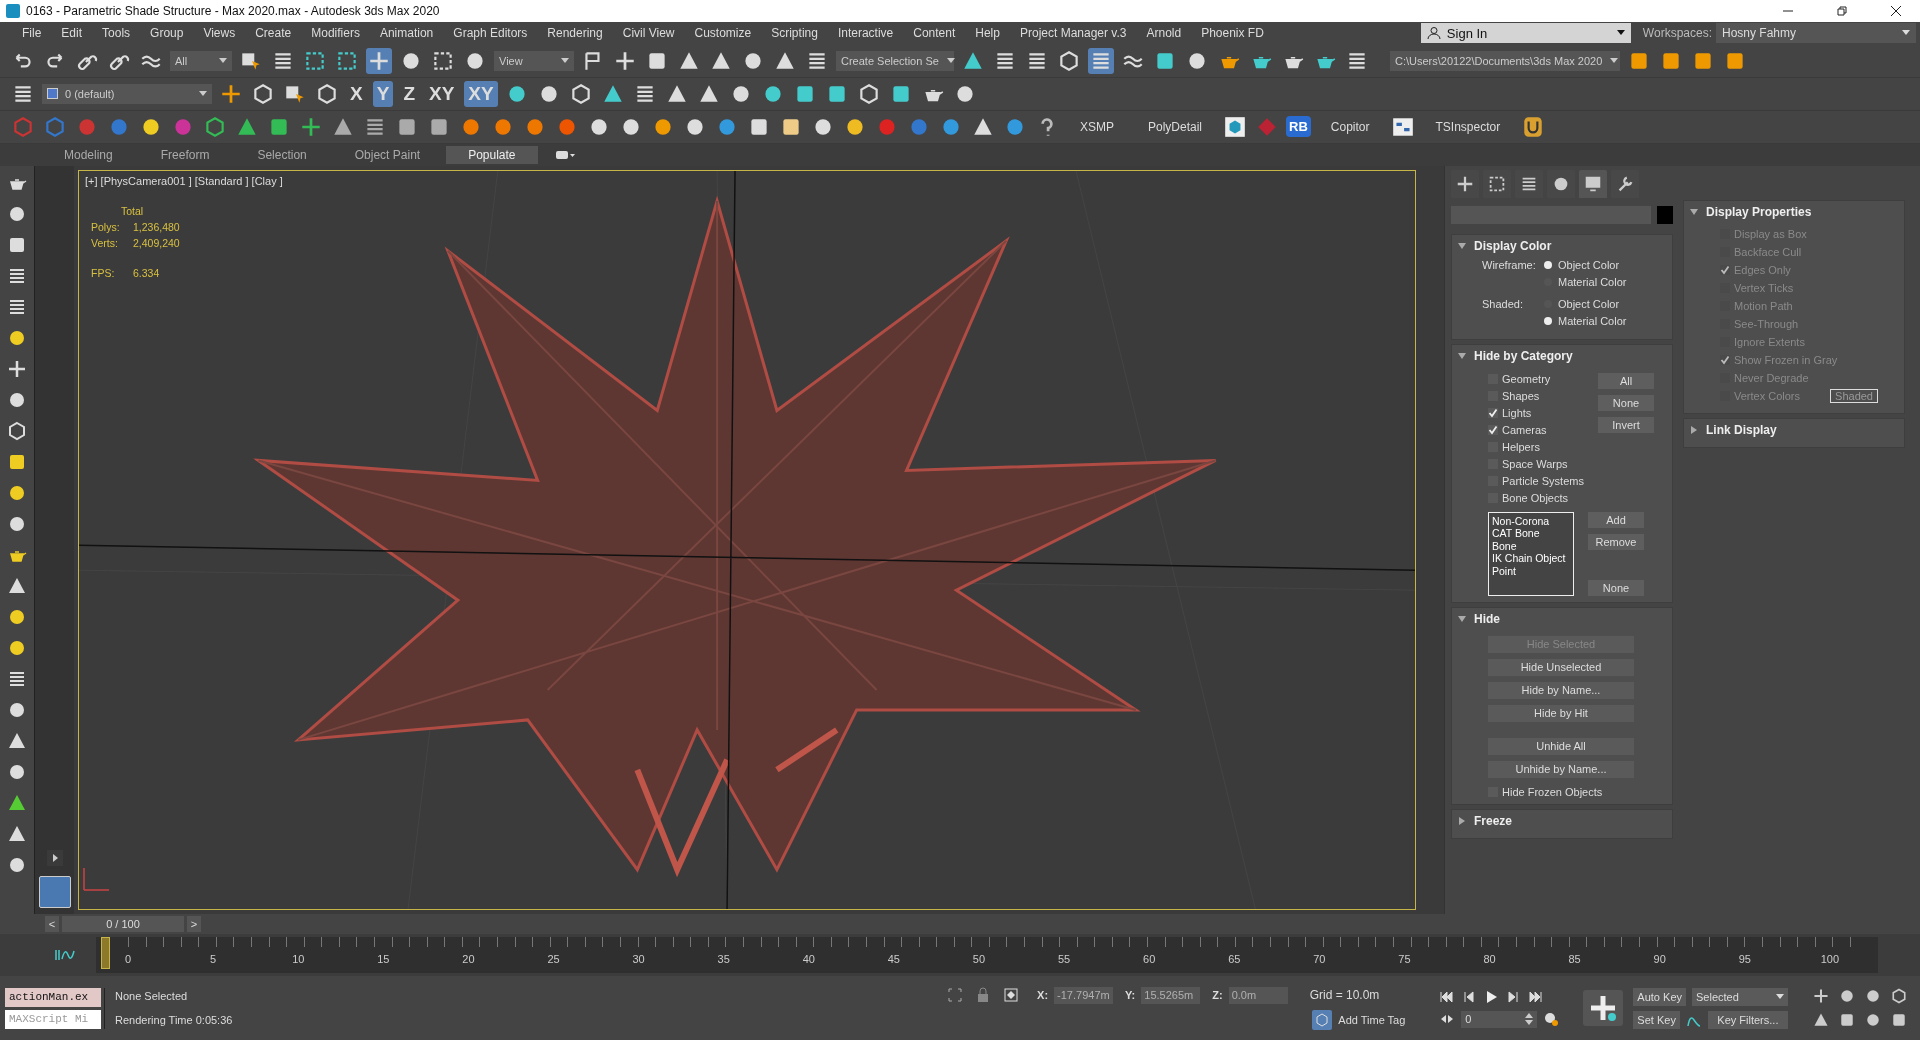 This screenshot has width=1920, height=1040. What do you see at coordinates (865, 33) in the screenshot?
I see `menu-item: Interactive` at bounding box center [865, 33].